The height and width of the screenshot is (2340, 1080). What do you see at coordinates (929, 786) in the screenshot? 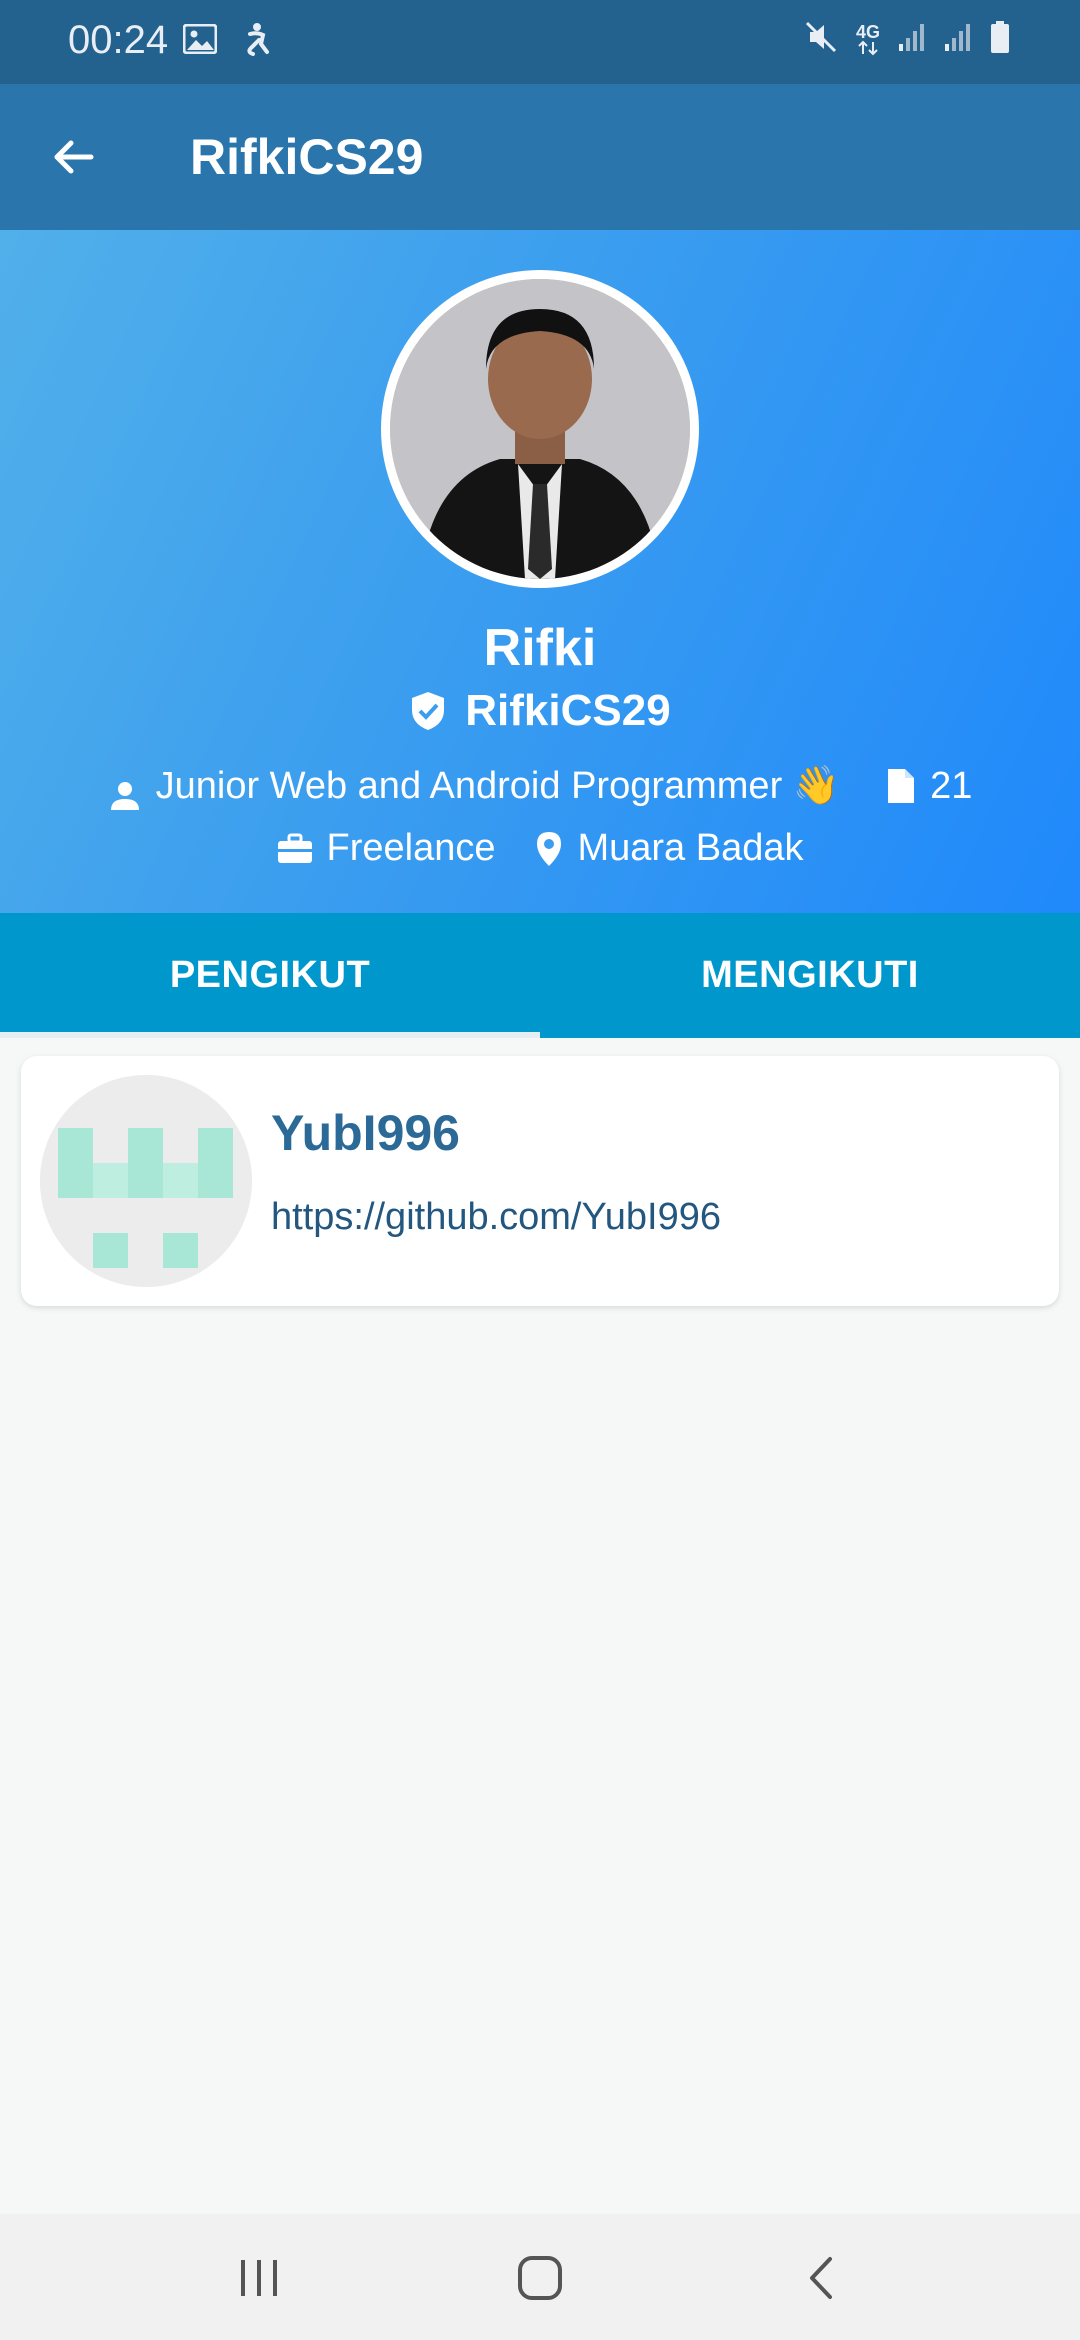
I see `repo-count-item: 21` at bounding box center [929, 786].